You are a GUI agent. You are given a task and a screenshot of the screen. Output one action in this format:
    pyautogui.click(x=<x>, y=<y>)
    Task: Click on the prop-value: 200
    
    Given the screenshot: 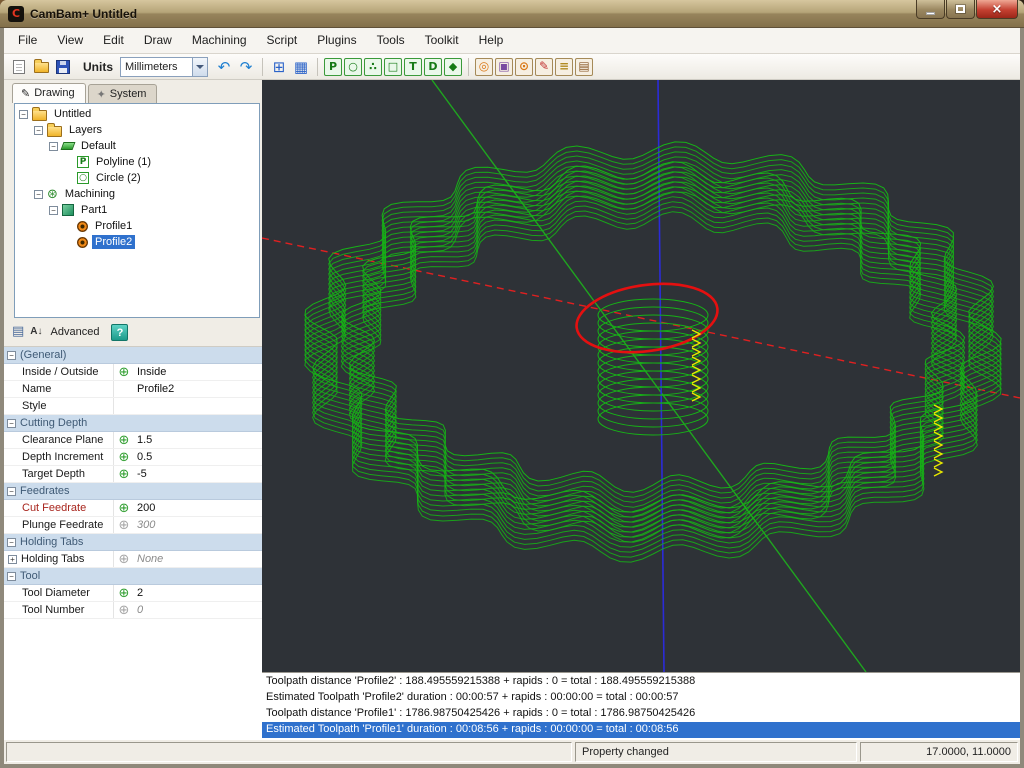 What is the action you would take?
    pyautogui.click(x=198, y=508)
    